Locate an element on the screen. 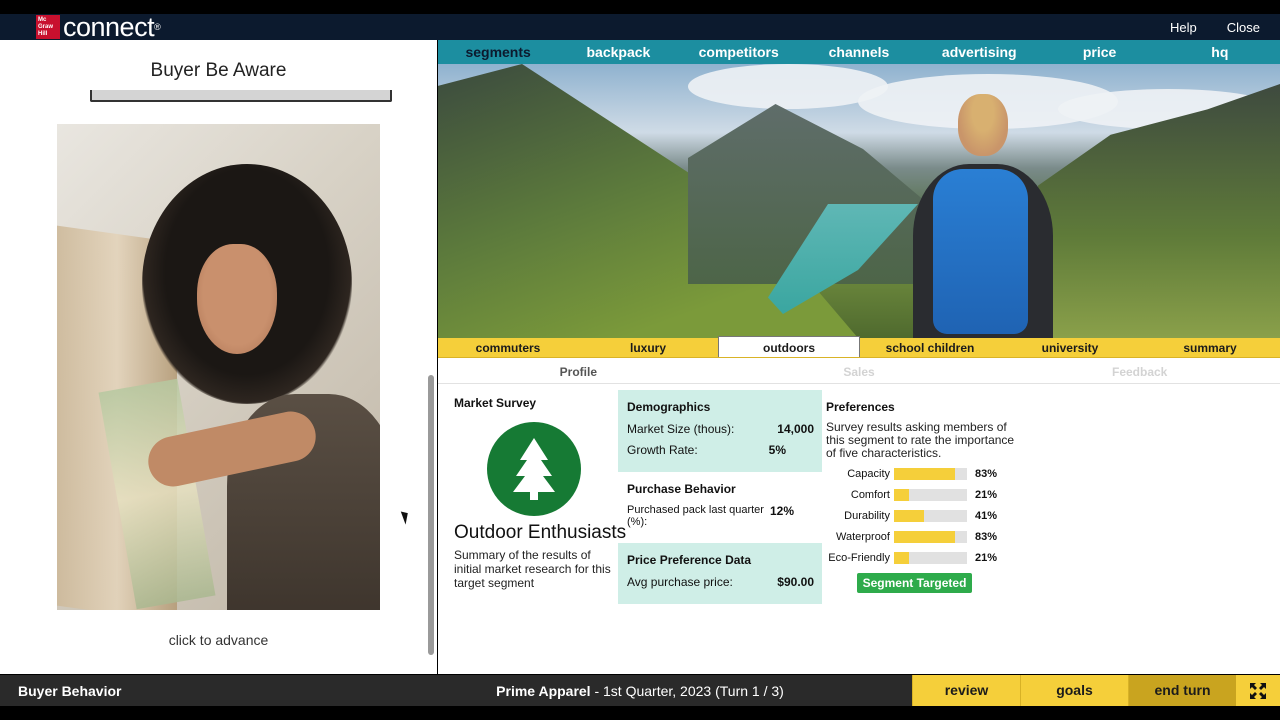  segment-tab-outdoors: outdoors is located at coordinates (789, 346).